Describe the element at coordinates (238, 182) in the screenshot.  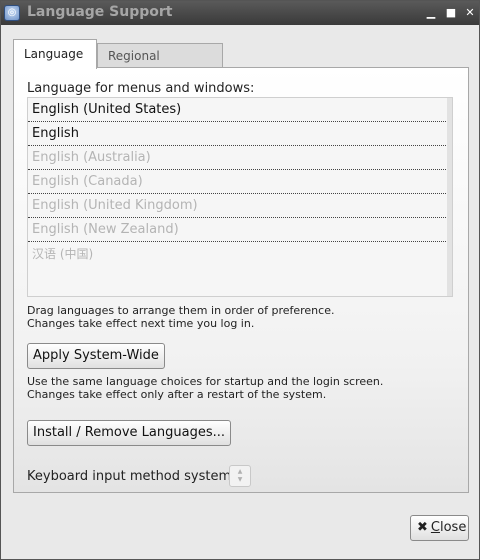
I see `list-item: English (Canada)` at that location.